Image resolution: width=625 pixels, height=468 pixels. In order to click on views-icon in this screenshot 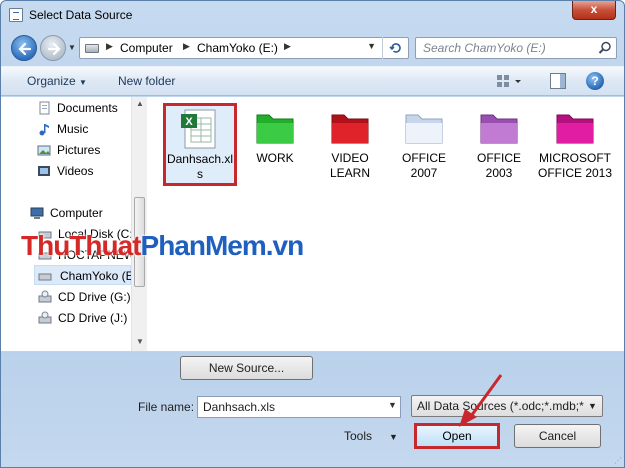, I will do `click(509, 81)`.